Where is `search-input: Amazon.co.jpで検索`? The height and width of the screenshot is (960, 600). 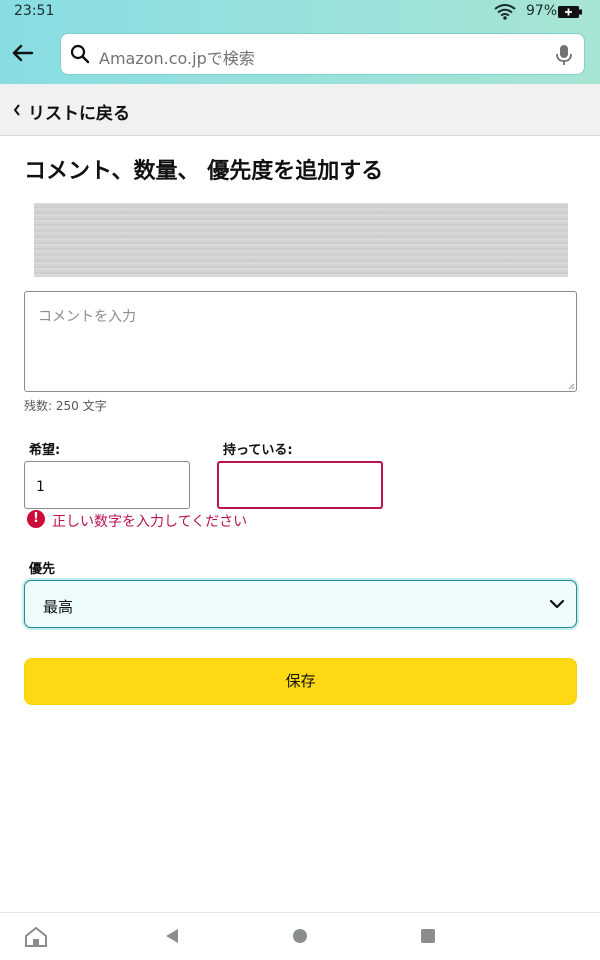
search-input: Amazon.co.jpで検索 is located at coordinates (177, 57).